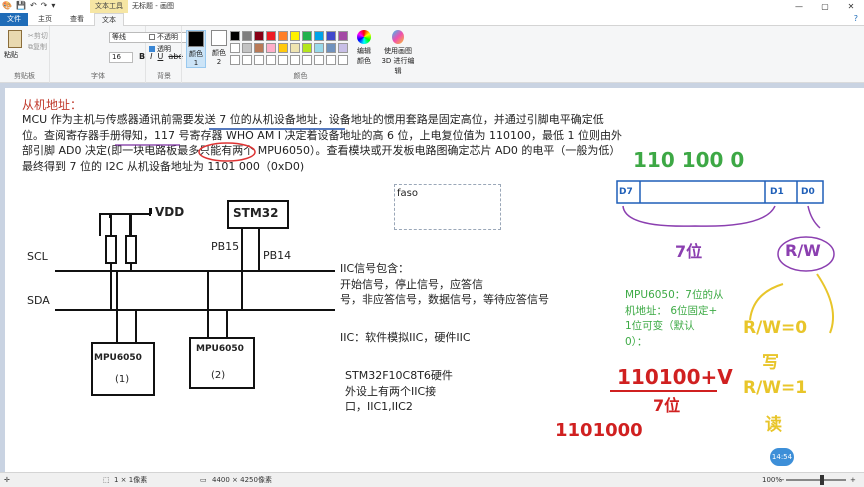  Describe the element at coordinates (447, 207) in the screenshot. I see `text-input-box: faso` at that location.